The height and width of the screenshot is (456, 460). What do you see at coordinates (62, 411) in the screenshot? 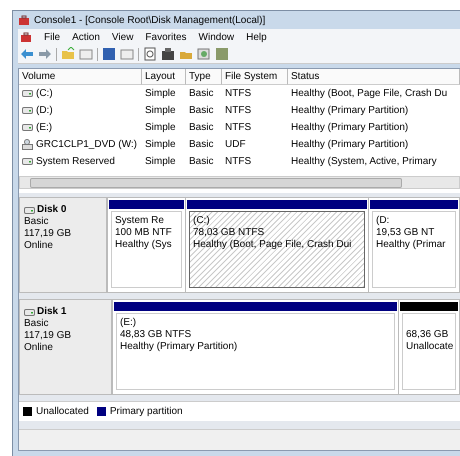
I see `legend-label: Unallocated` at bounding box center [62, 411].